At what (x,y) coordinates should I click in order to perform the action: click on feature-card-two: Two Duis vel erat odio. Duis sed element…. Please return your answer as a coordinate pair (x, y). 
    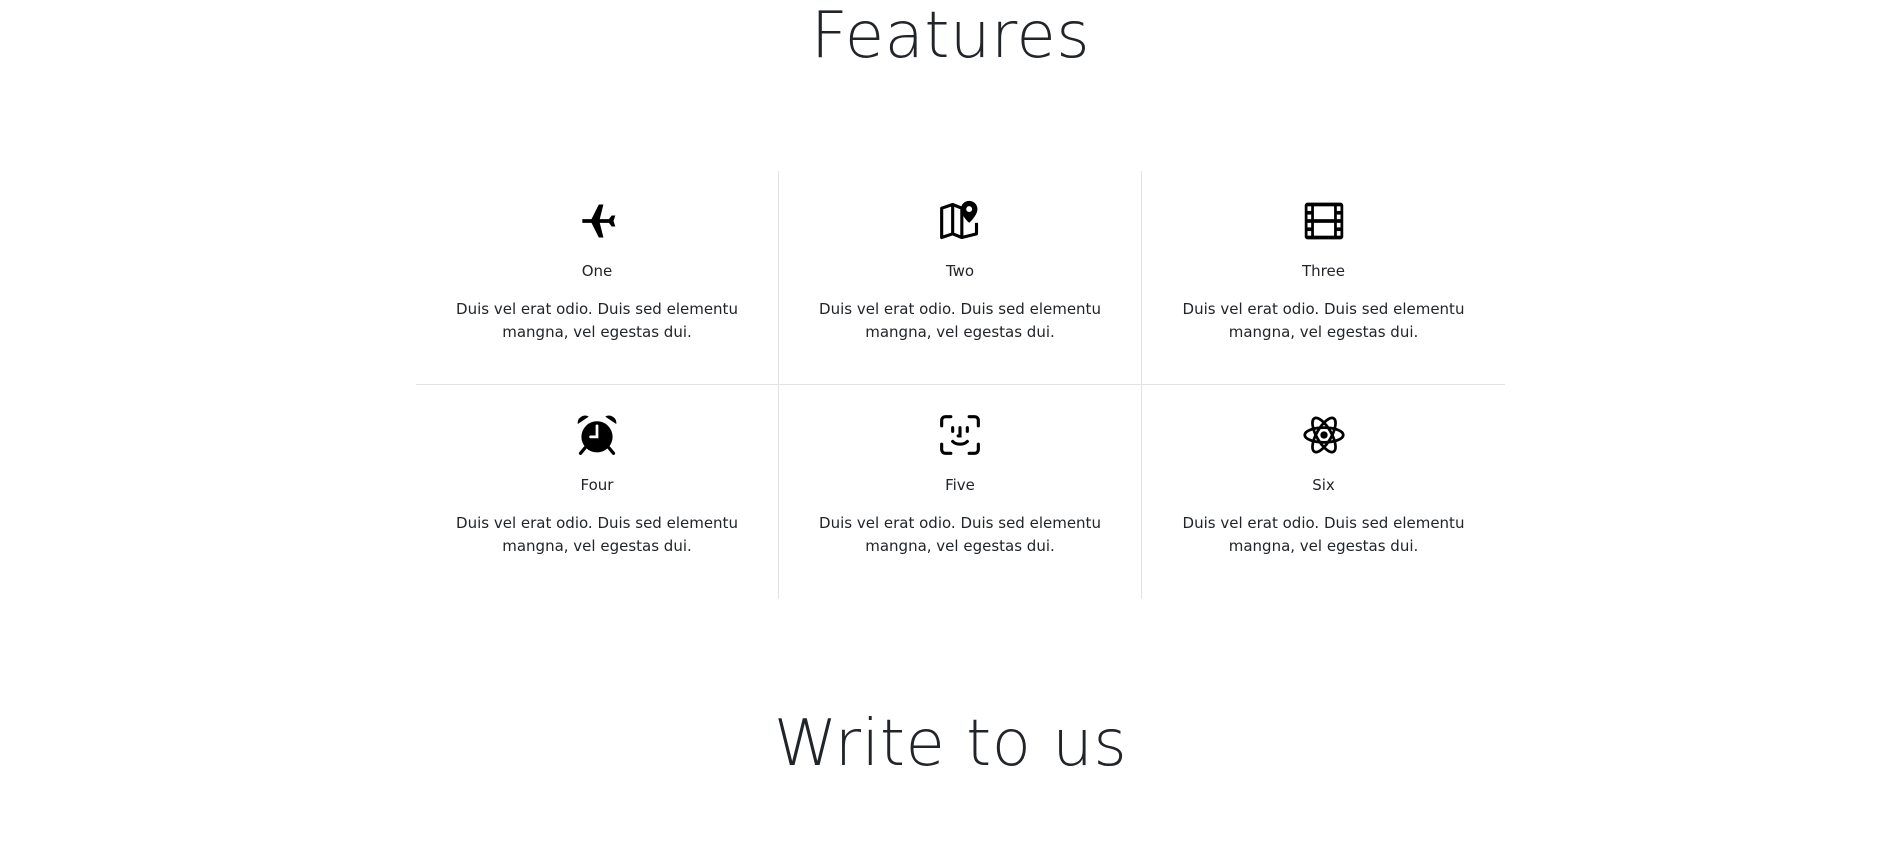
    Looking at the image, I should click on (960, 278).